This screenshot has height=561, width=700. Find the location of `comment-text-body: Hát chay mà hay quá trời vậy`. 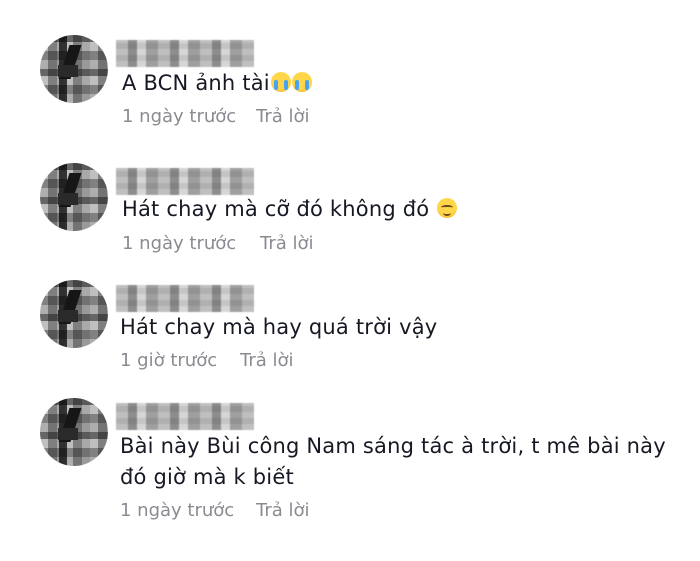

comment-text-body: Hát chay mà hay quá trời vậy is located at coordinates (279, 327).